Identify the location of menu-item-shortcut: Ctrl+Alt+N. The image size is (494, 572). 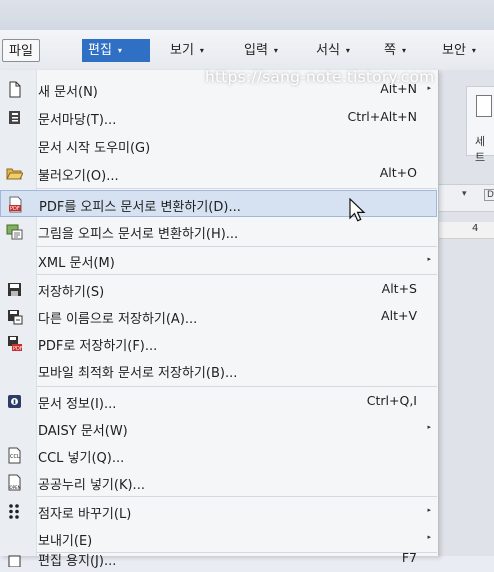
(382, 116).